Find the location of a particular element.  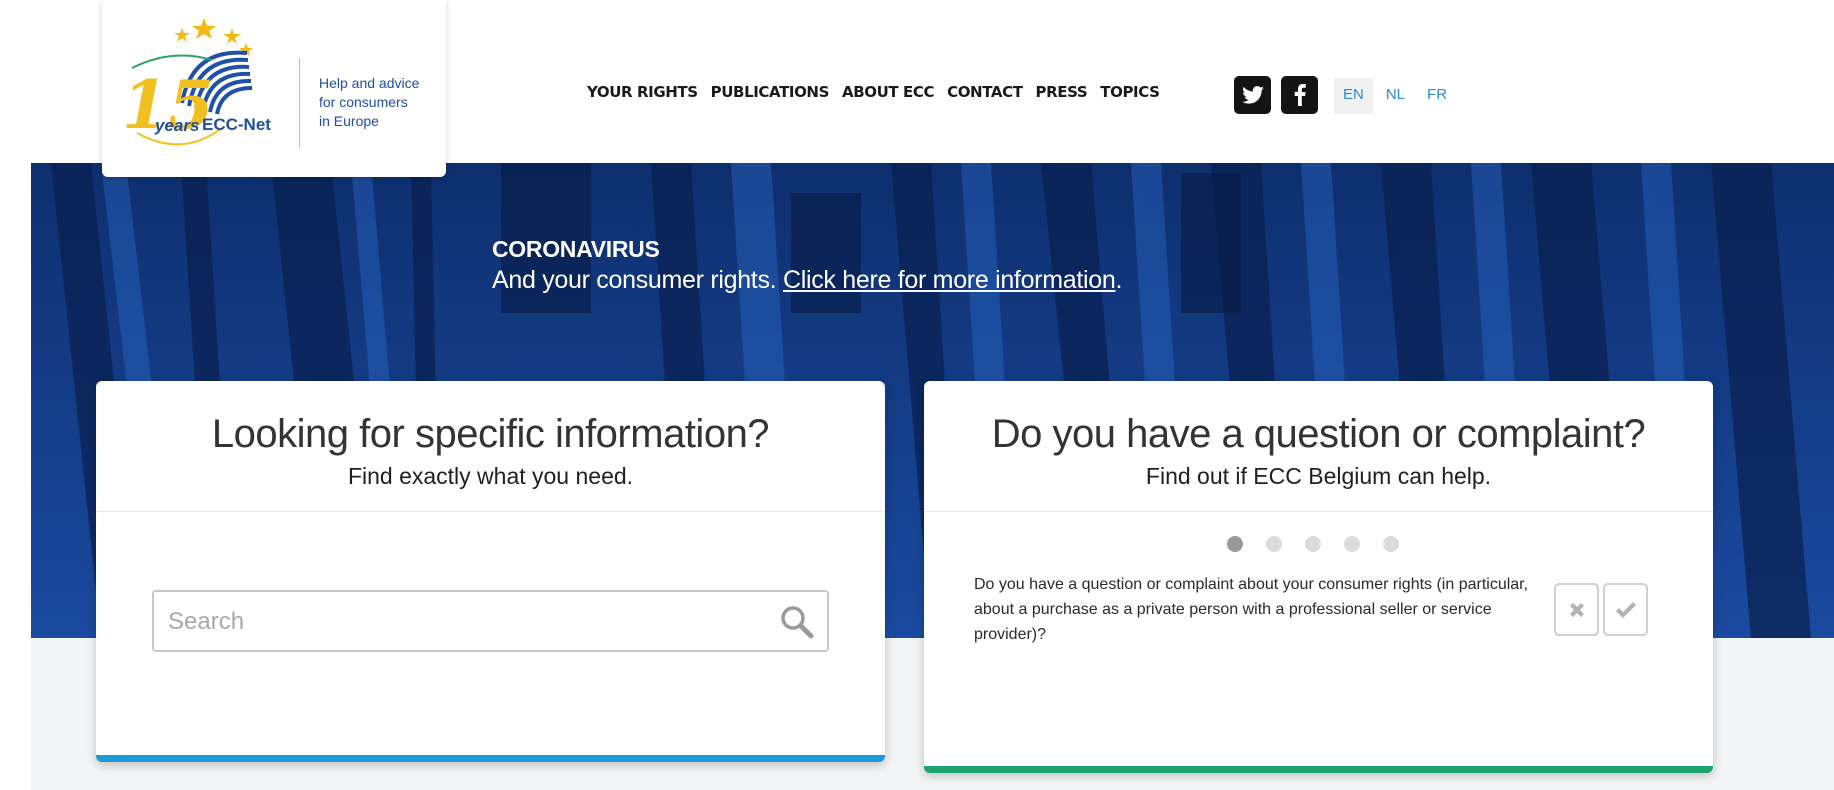

no-button is located at coordinates (1576, 609).